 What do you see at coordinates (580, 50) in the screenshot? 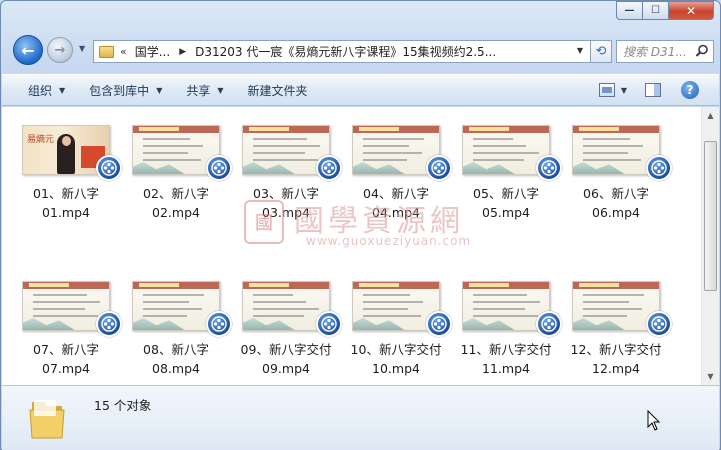
I see `address-dropdown-icon: ▼` at bounding box center [580, 50].